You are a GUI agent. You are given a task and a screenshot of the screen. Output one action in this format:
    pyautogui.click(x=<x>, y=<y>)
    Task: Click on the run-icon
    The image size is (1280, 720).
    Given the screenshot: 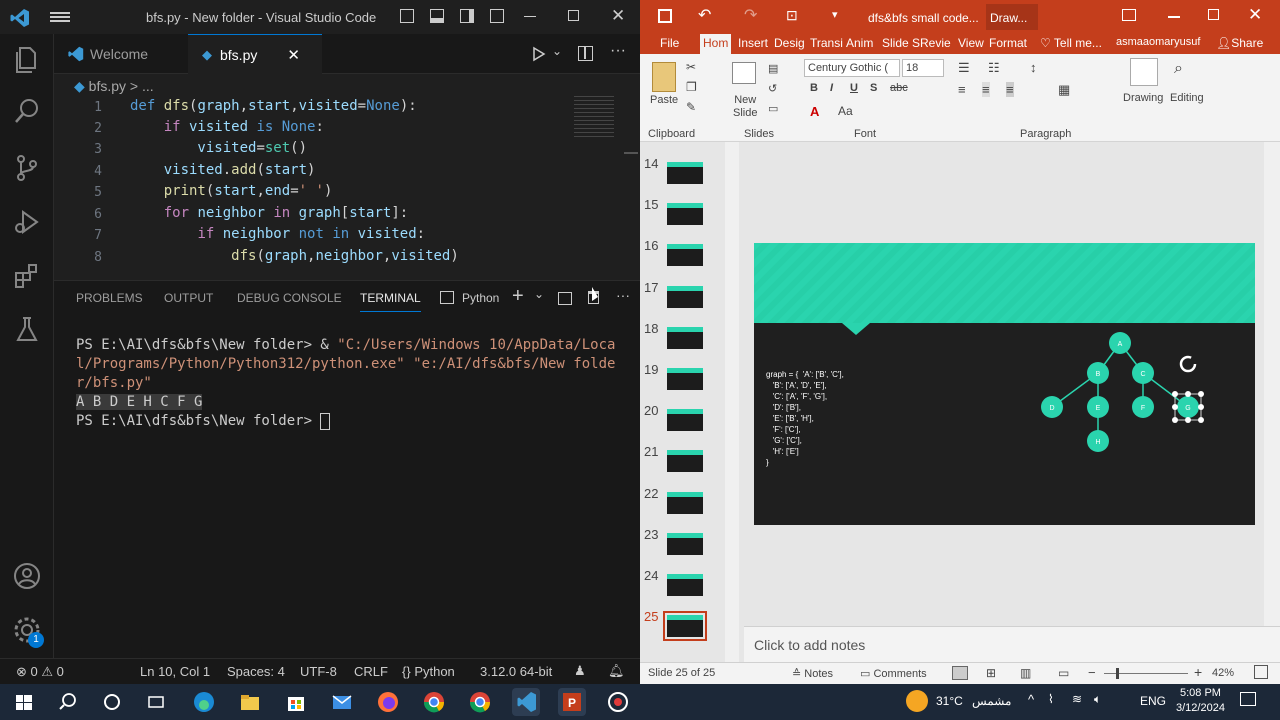 What is the action you would take?
    pyautogui.click(x=539, y=54)
    